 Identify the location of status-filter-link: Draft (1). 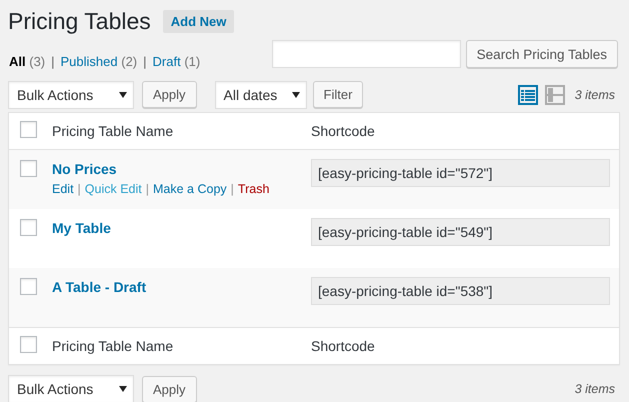
(176, 61).